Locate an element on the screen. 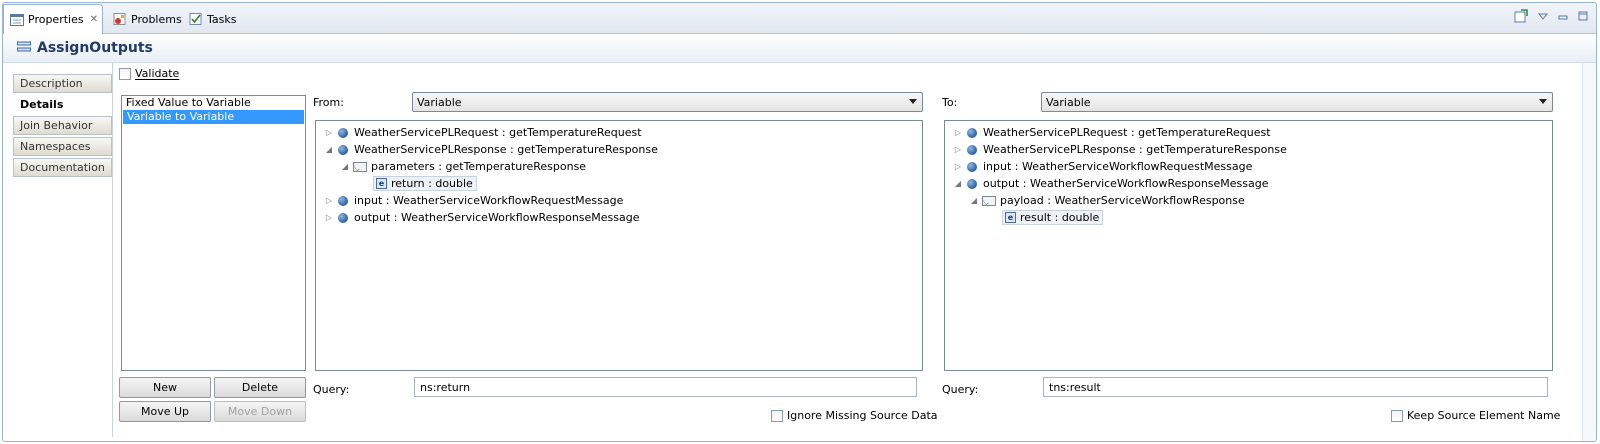  validate-checkbox is located at coordinates (125, 73).